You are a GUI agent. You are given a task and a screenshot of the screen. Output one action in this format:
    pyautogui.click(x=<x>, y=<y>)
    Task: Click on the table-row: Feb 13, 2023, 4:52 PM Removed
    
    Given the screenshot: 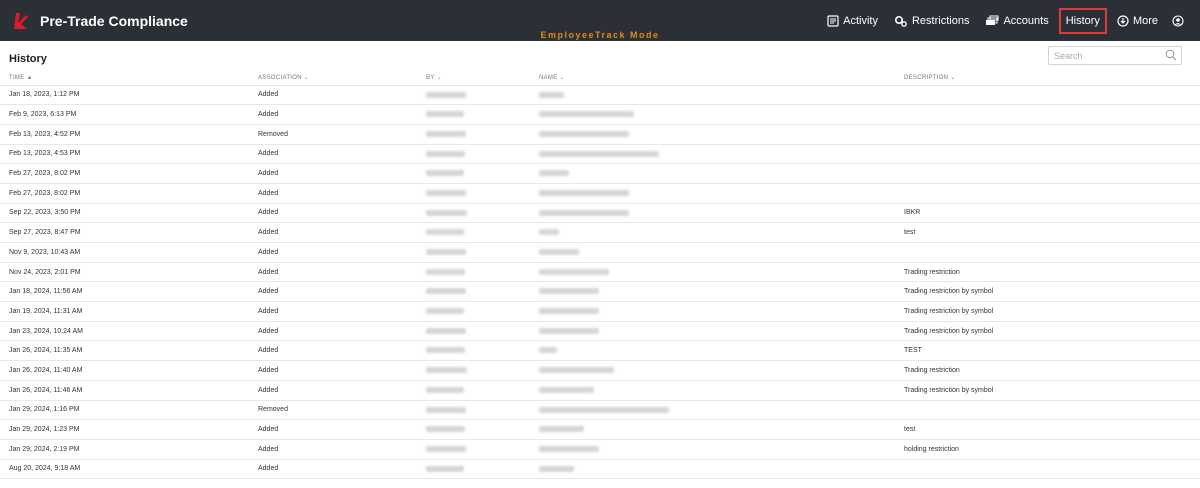 What is the action you would take?
    pyautogui.click(x=600, y=134)
    